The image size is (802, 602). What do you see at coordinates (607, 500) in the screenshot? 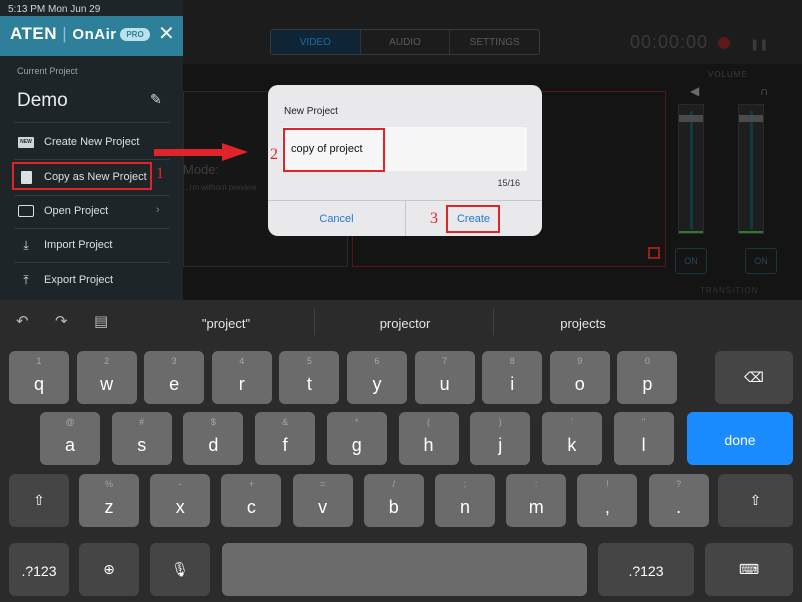
I see `key-comma: !,` at bounding box center [607, 500].